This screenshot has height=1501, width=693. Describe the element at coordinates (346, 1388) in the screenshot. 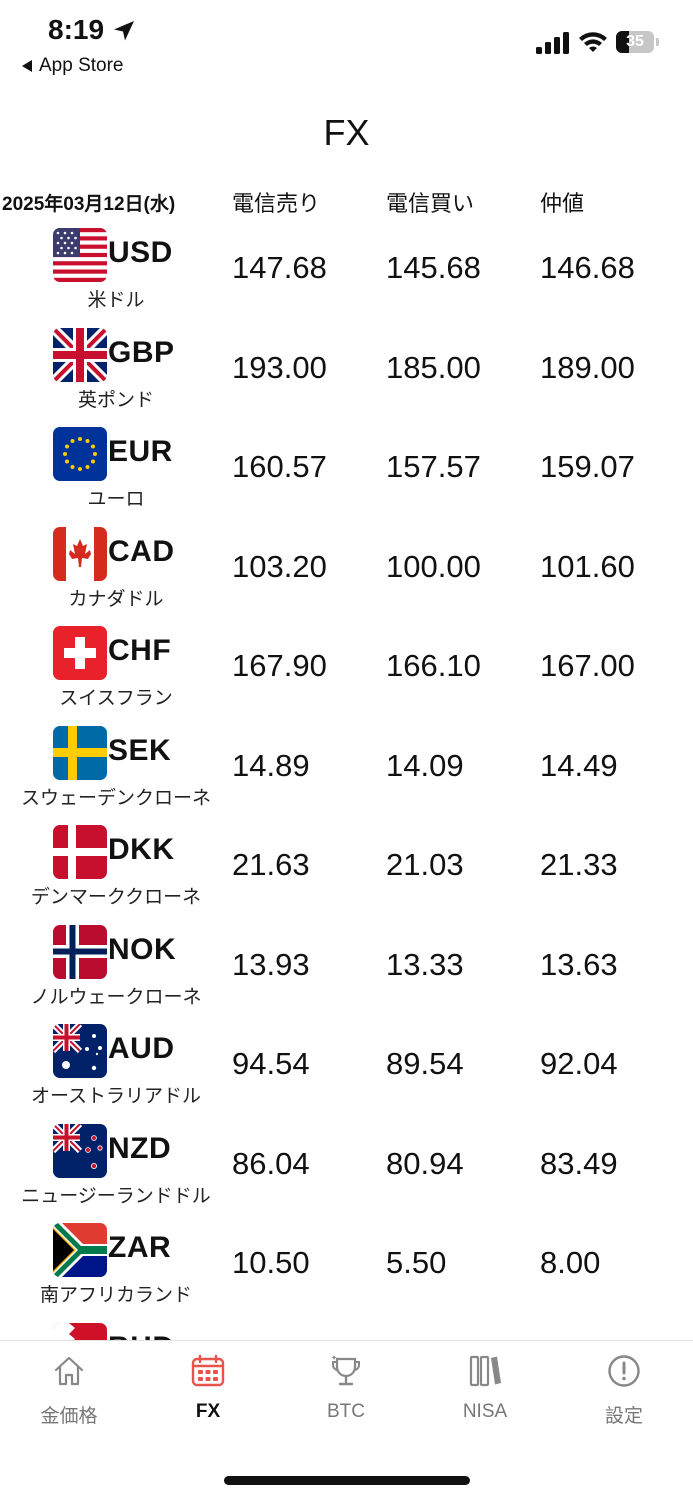

I see `tab-btc: BTC` at that location.